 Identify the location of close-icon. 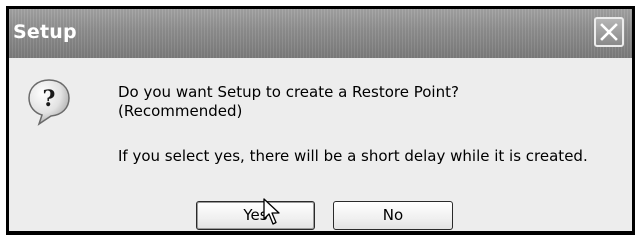
(609, 32).